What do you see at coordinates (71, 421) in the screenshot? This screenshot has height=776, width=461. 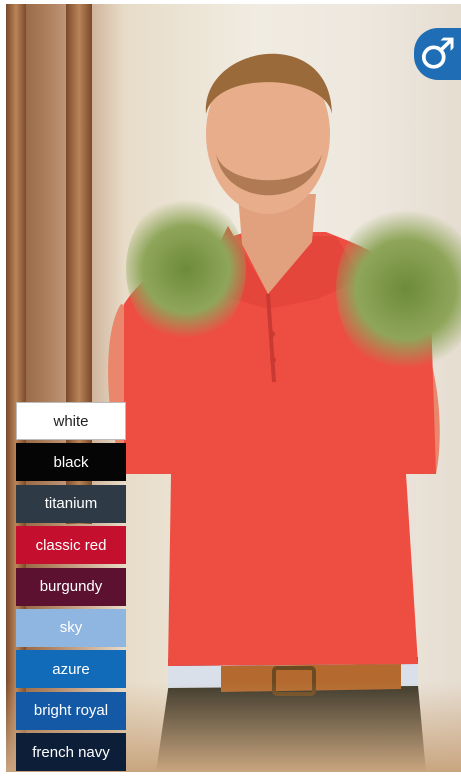 I see `color-swatch-white: white` at bounding box center [71, 421].